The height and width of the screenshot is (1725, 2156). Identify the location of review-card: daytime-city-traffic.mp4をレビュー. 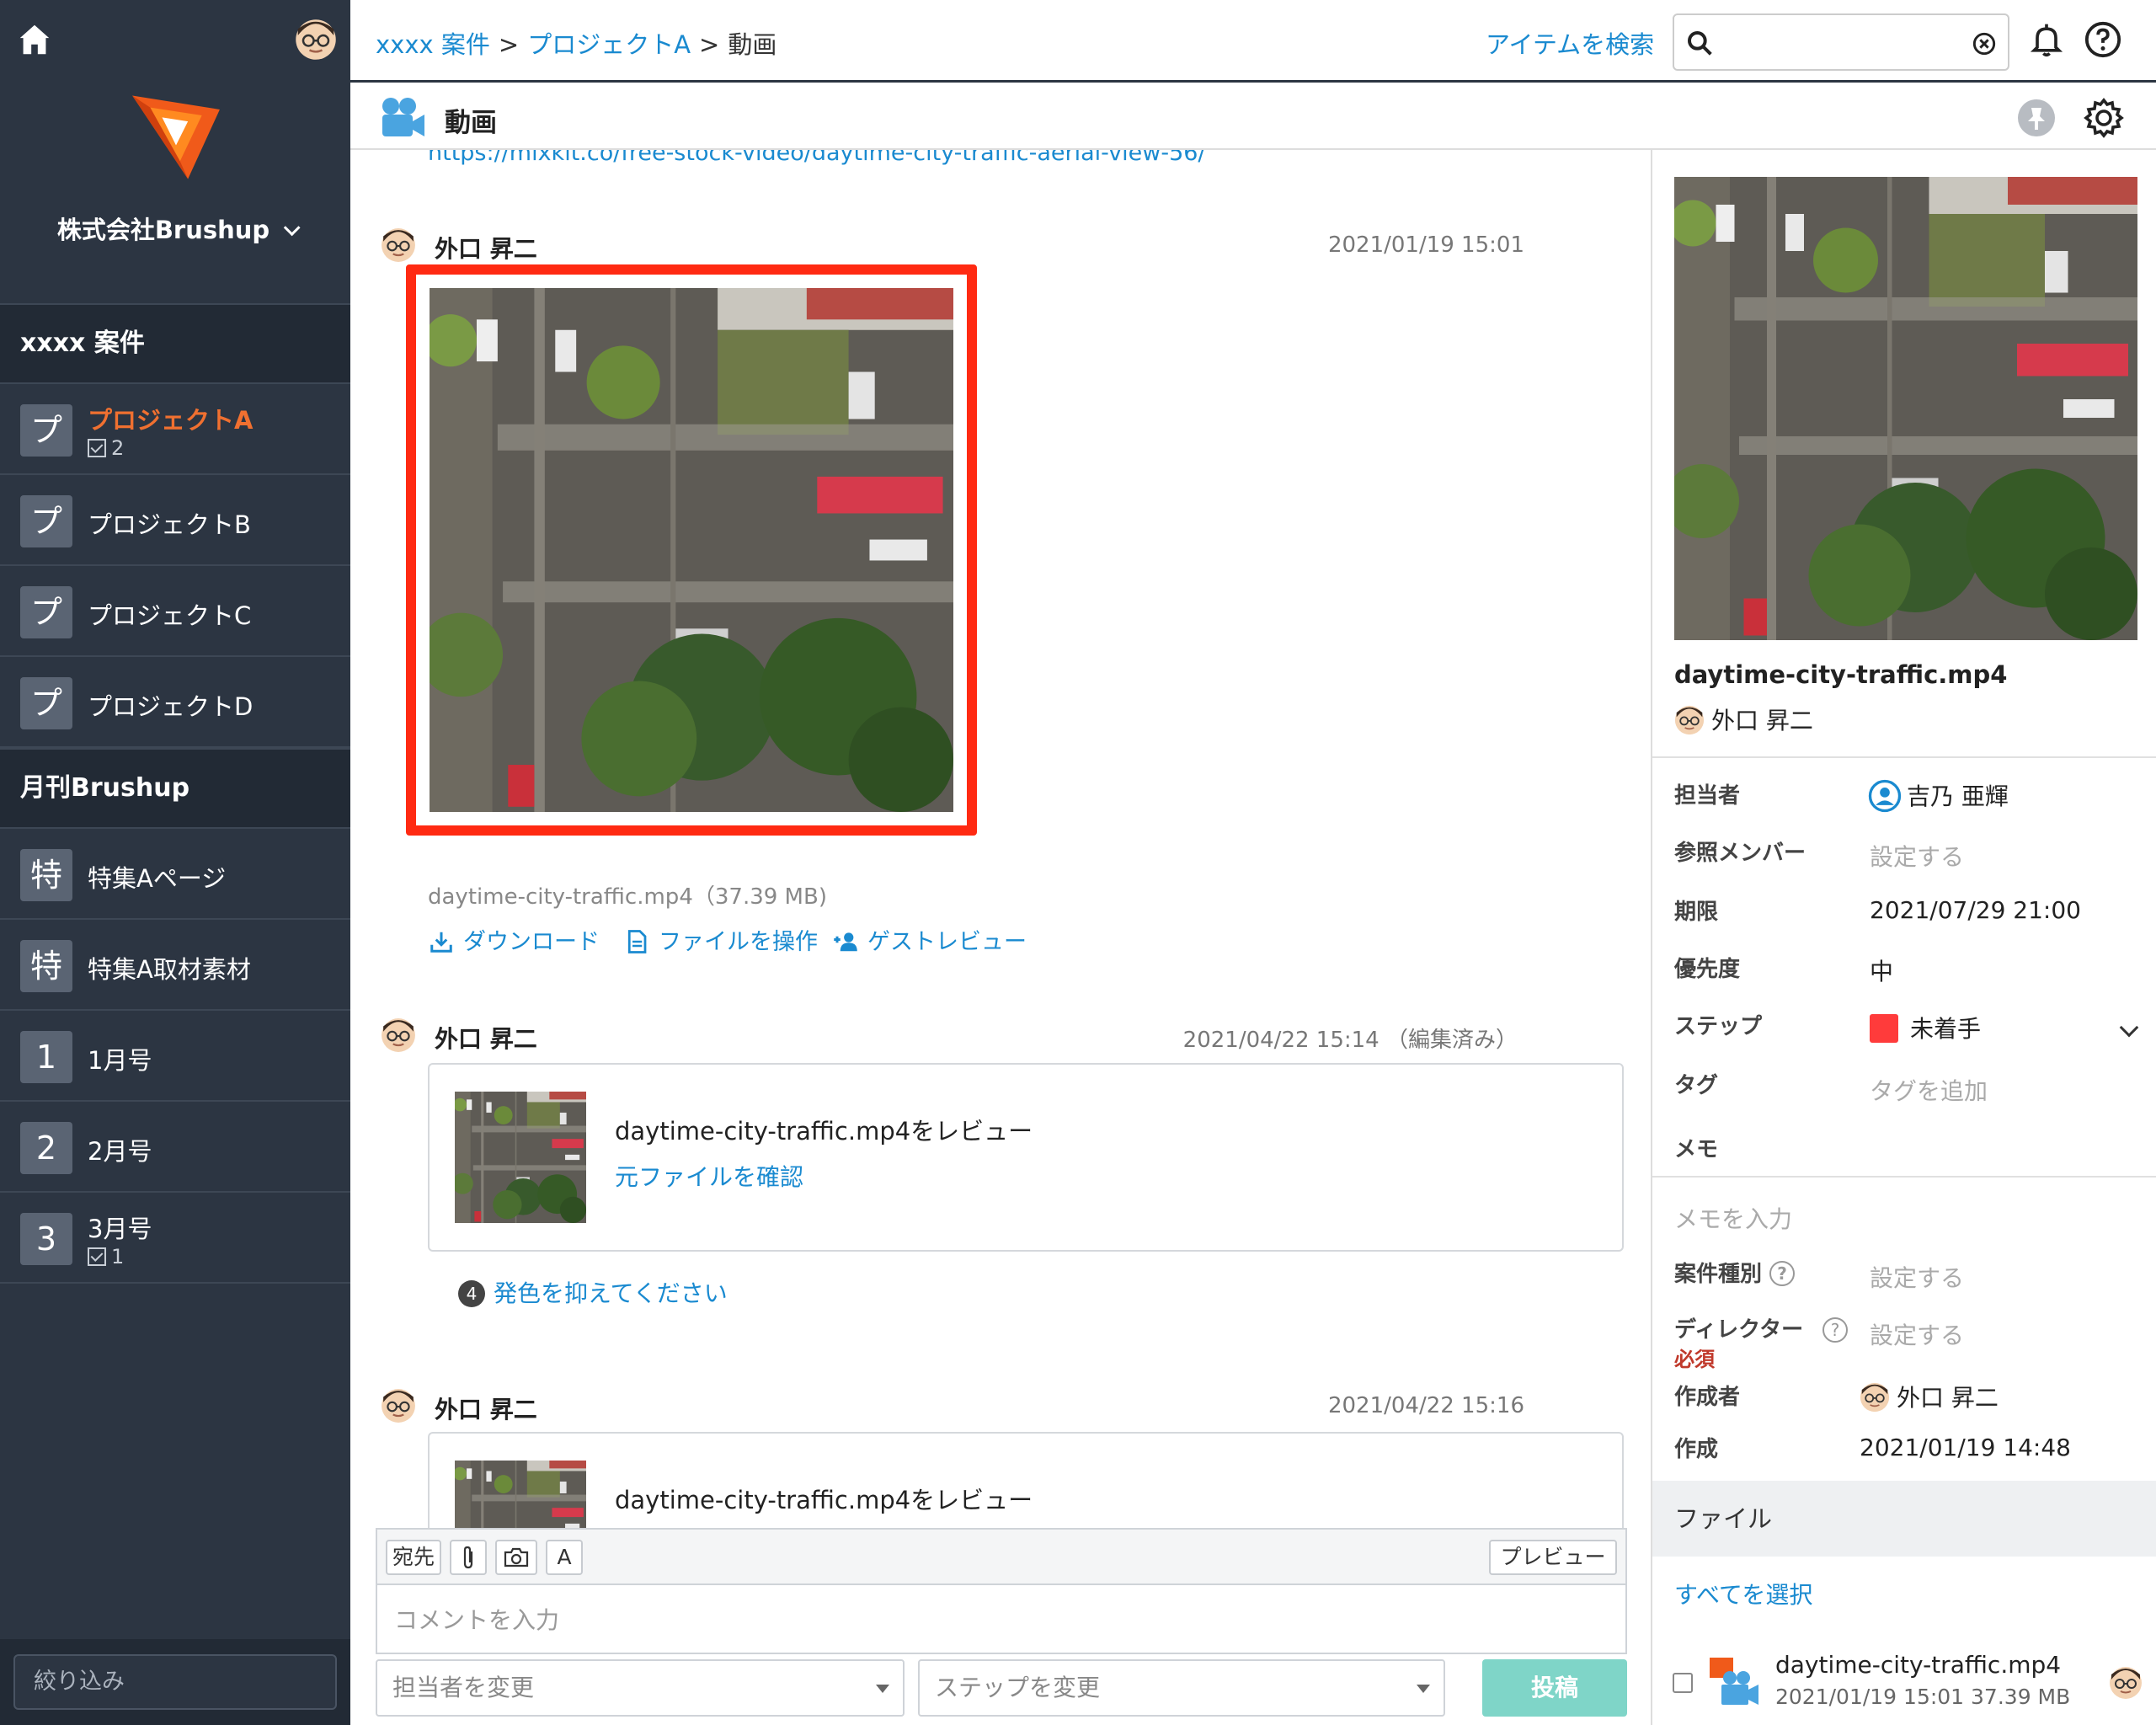
(1026, 1480).